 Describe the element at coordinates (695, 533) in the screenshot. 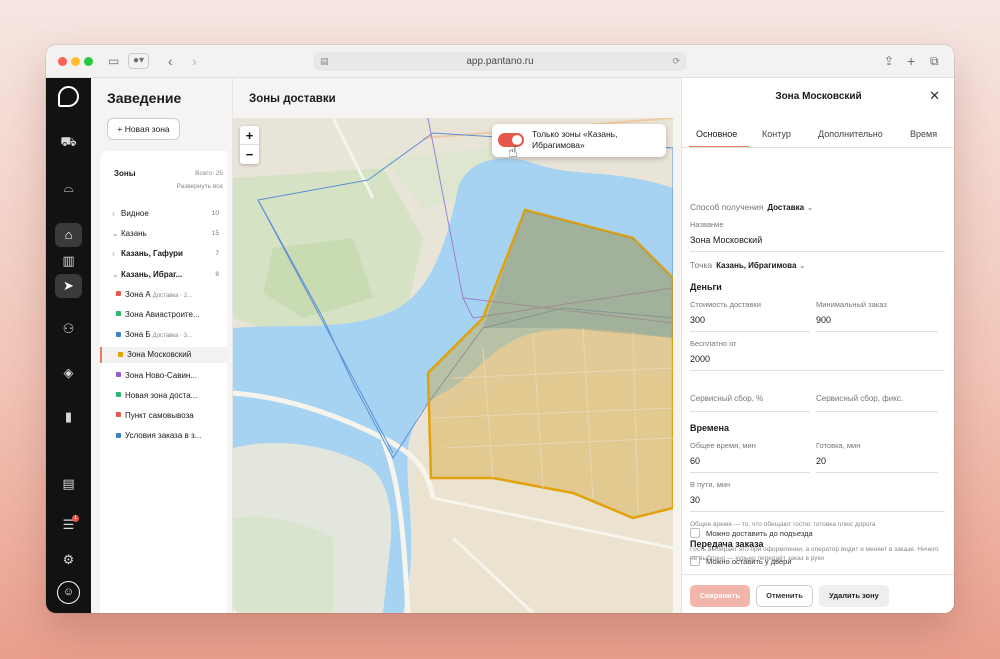

I see `deliver-to-entrance-checkbox` at that location.